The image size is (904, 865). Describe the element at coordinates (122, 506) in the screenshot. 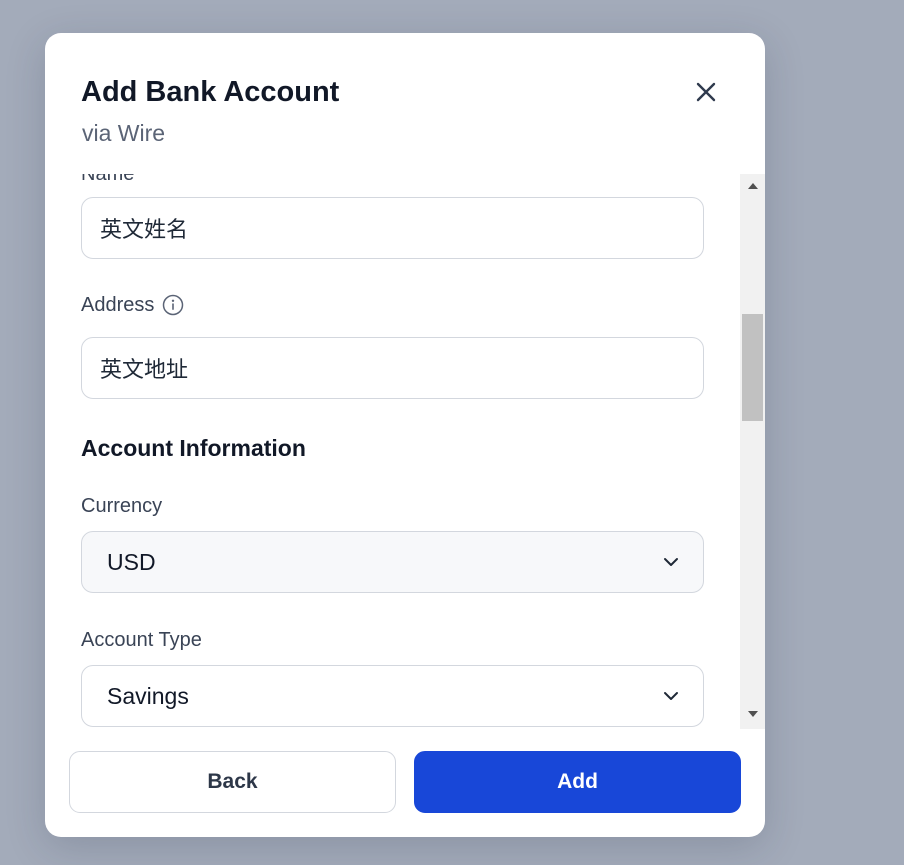

I see `currency-label: Currency` at that location.